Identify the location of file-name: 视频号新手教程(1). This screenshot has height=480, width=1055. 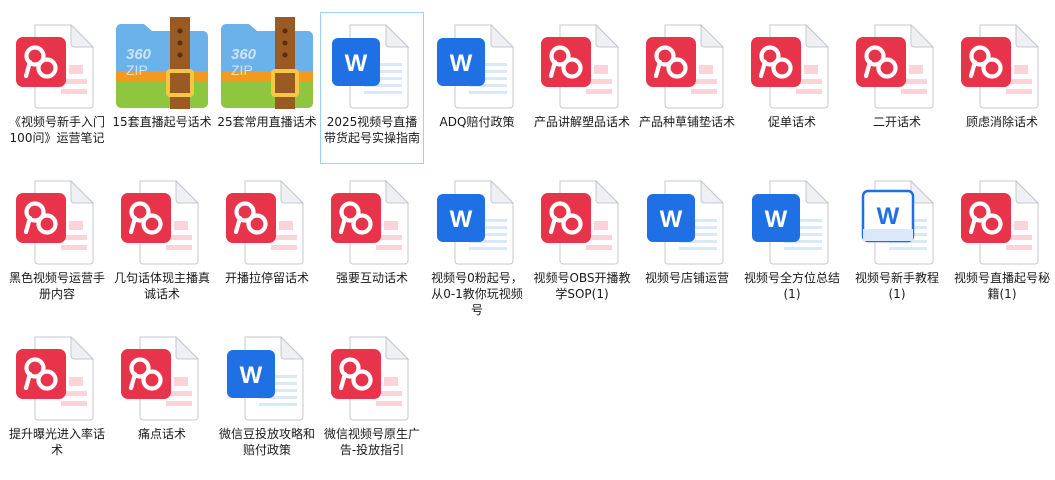
(896, 286).